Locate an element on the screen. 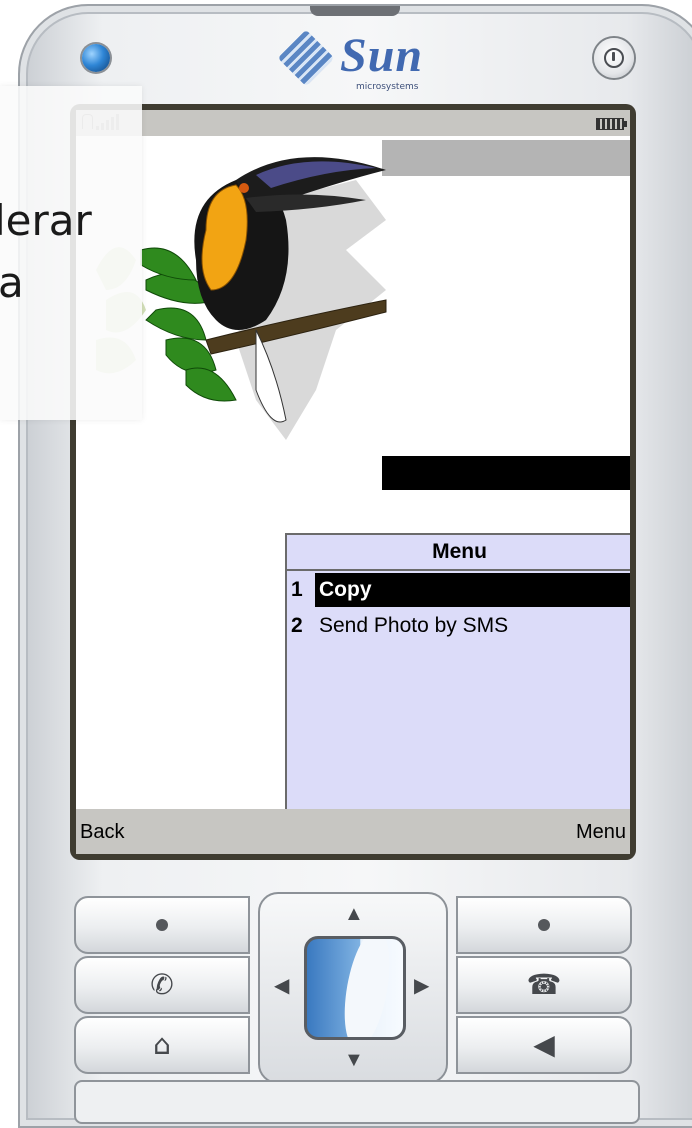  options-menu: Menu 1 Copy 2 Send Photo by SMS is located at coordinates (457, 672).